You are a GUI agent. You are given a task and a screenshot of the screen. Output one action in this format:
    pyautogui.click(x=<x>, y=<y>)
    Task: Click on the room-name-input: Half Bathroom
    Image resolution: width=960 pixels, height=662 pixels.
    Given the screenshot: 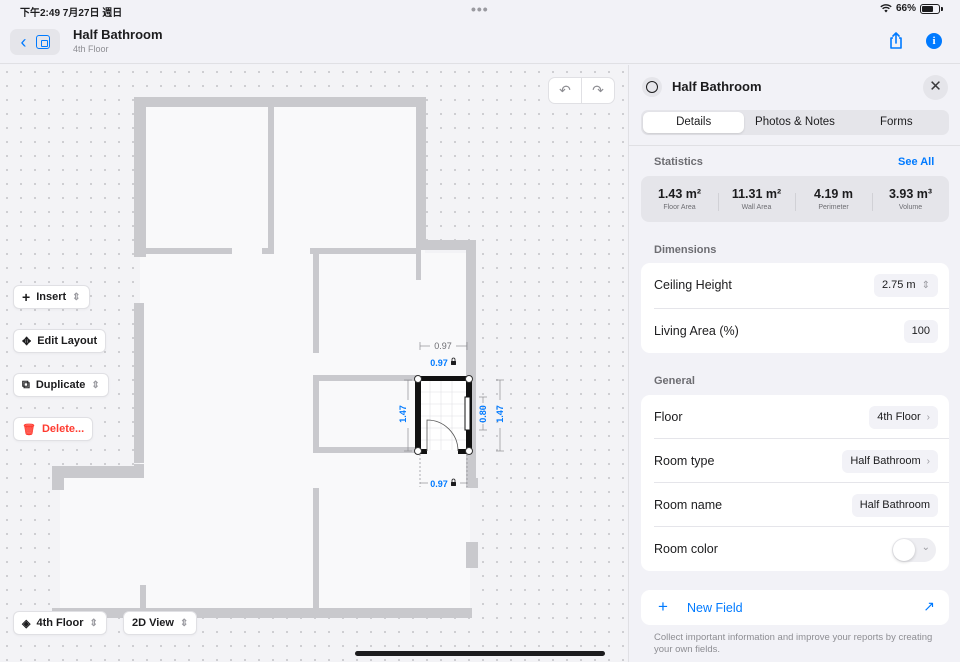 What is the action you would take?
    pyautogui.click(x=894, y=505)
    